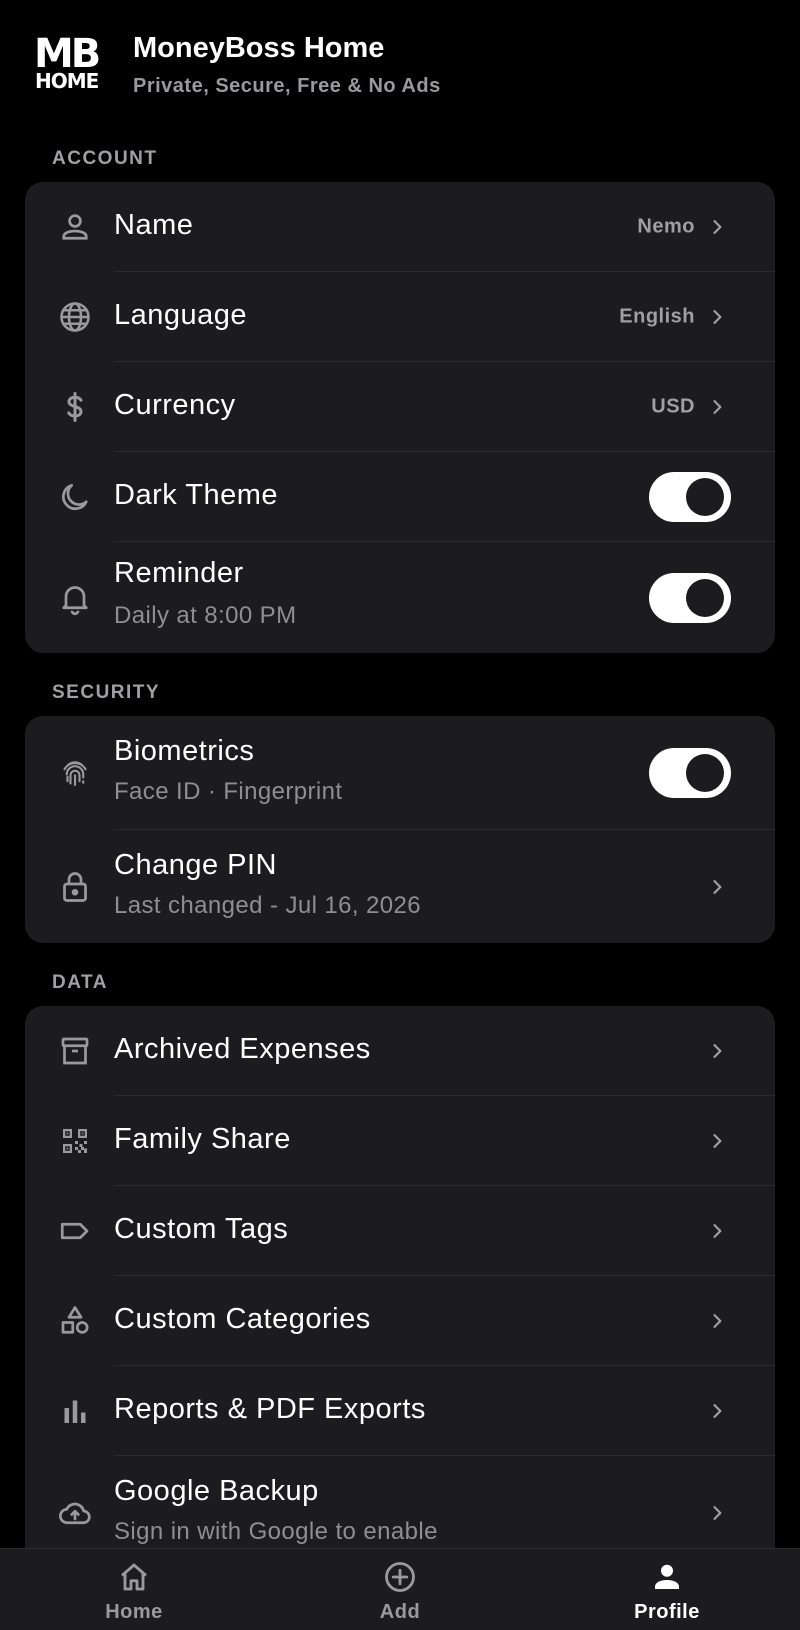 The width and height of the screenshot is (800, 1630). What do you see at coordinates (400, 227) in the screenshot?
I see `settings-row-name: Name Nemo` at bounding box center [400, 227].